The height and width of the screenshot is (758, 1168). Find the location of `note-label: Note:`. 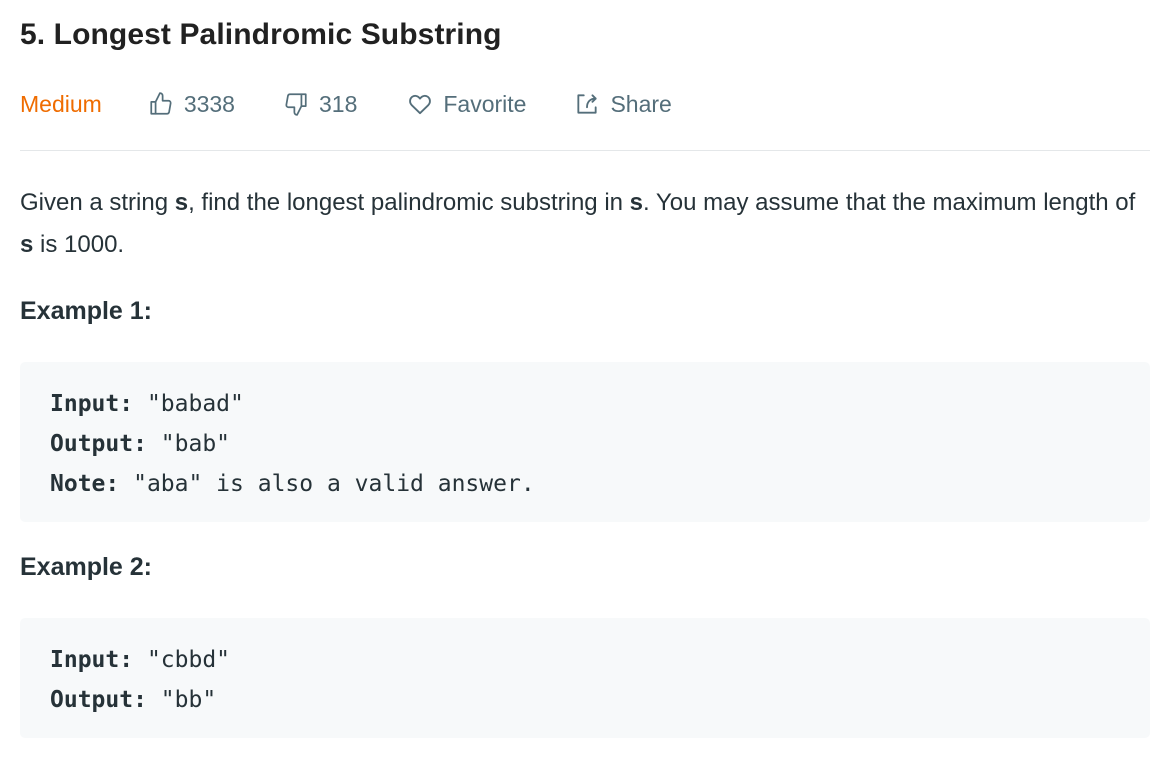

note-label: Note: is located at coordinates (85, 484).